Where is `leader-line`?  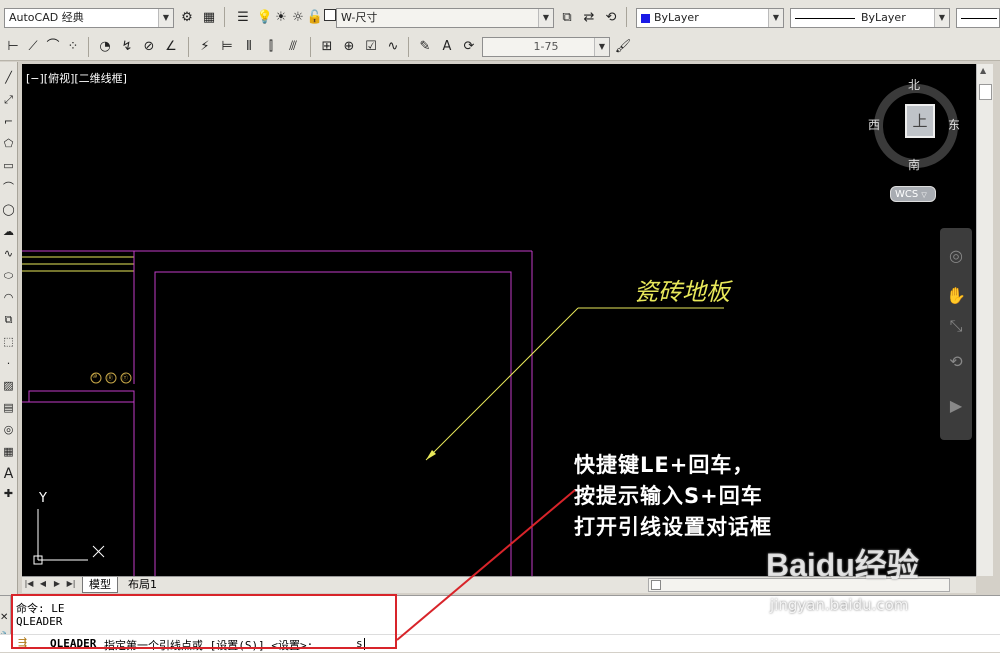 leader-line is located at coordinates (502, 384).